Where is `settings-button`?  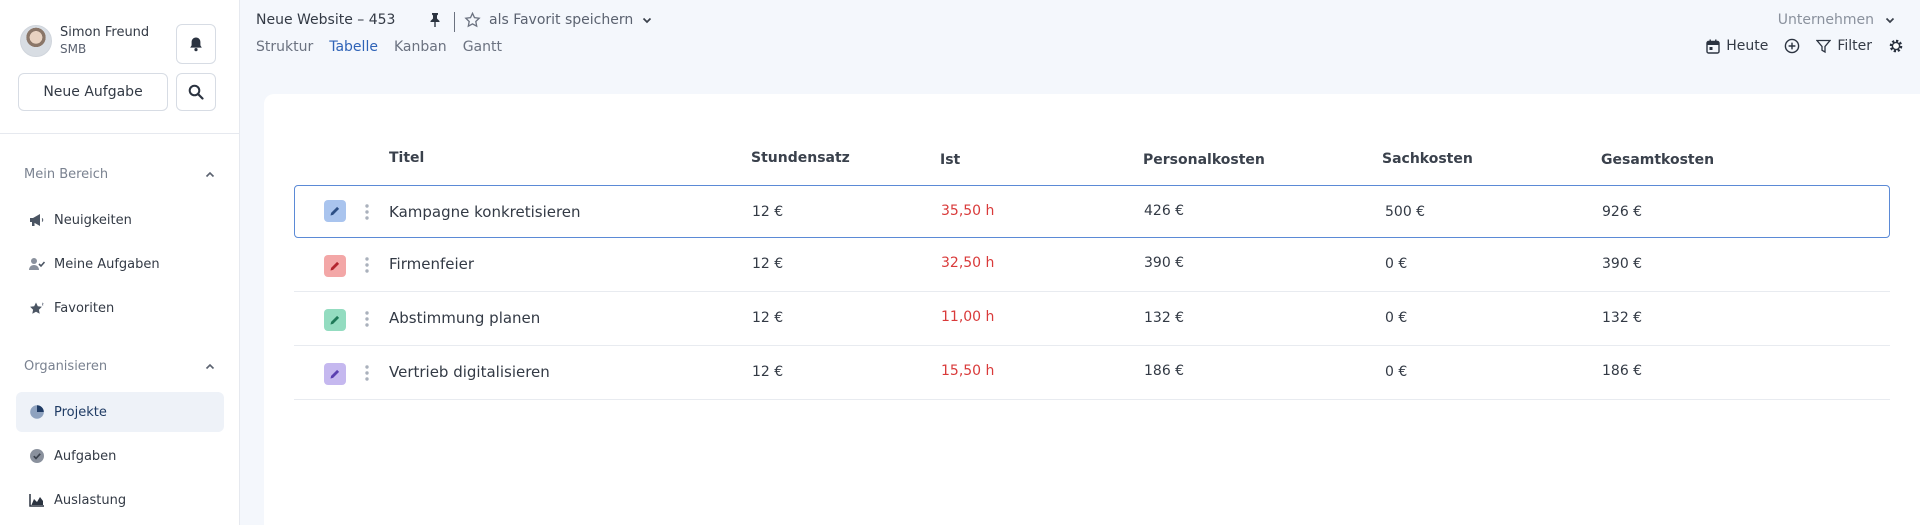 settings-button is located at coordinates (1896, 46).